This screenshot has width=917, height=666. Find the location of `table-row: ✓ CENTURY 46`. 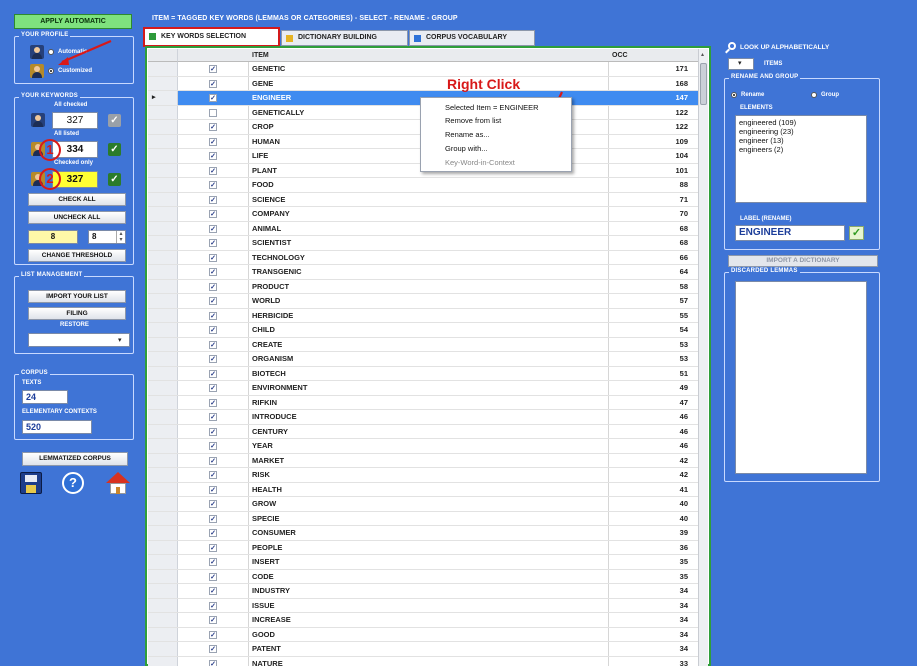

table-row: ✓ CENTURY 46 is located at coordinates (423, 431).